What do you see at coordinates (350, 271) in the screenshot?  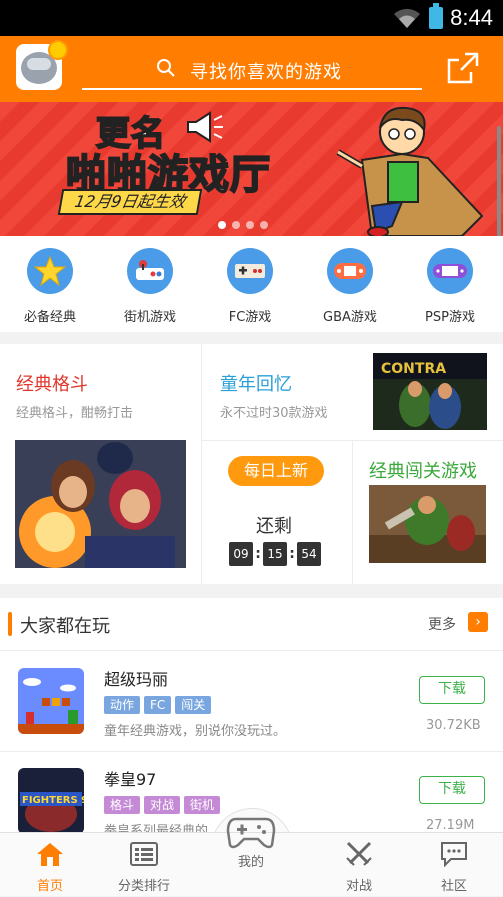 I see `gba-console-icon` at bounding box center [350, 271].